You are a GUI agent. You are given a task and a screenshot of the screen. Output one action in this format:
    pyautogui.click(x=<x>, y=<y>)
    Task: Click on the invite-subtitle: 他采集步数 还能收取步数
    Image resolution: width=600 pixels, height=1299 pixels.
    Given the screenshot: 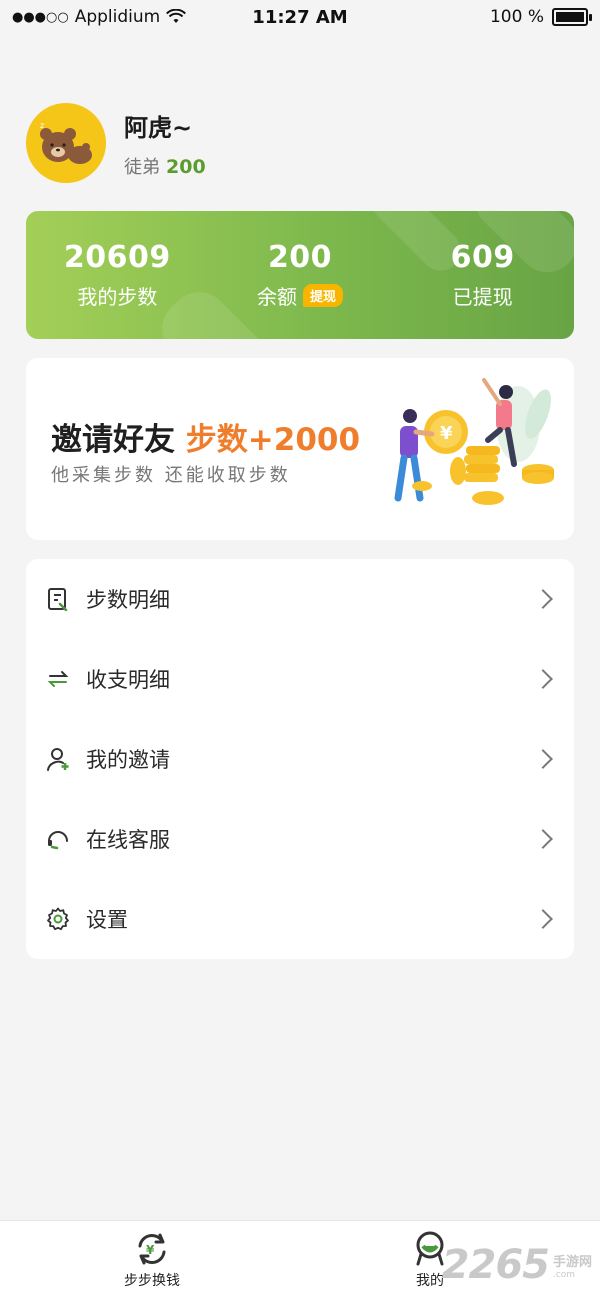 What is the action you would take?
    pyautogui.click(x=171, y=475)
    